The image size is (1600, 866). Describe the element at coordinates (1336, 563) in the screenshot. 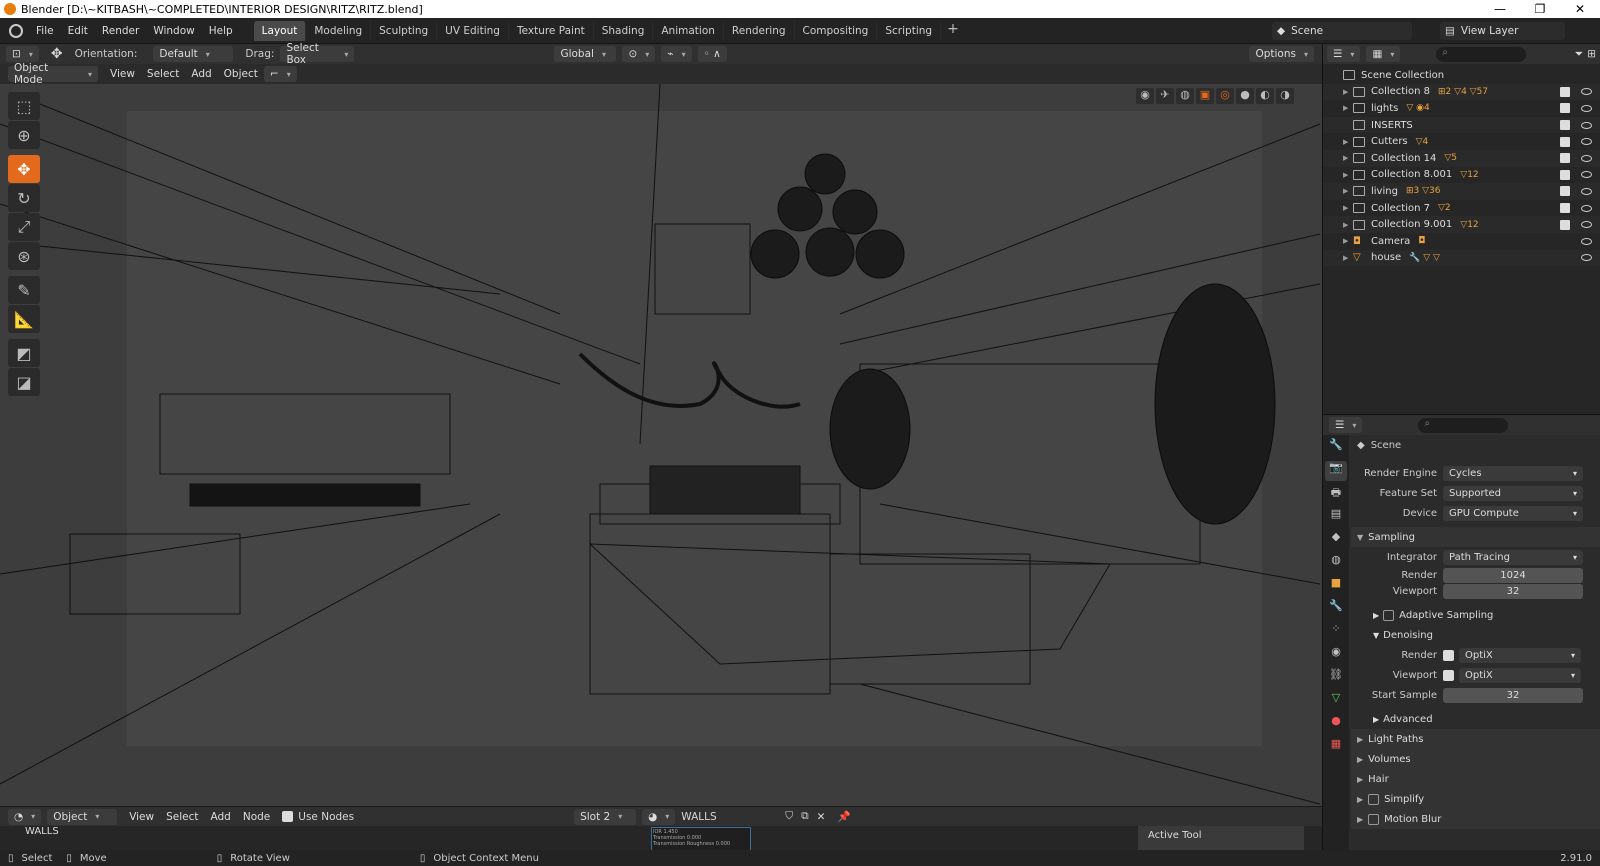

I see `world-tab-icon: ◍` at that location.